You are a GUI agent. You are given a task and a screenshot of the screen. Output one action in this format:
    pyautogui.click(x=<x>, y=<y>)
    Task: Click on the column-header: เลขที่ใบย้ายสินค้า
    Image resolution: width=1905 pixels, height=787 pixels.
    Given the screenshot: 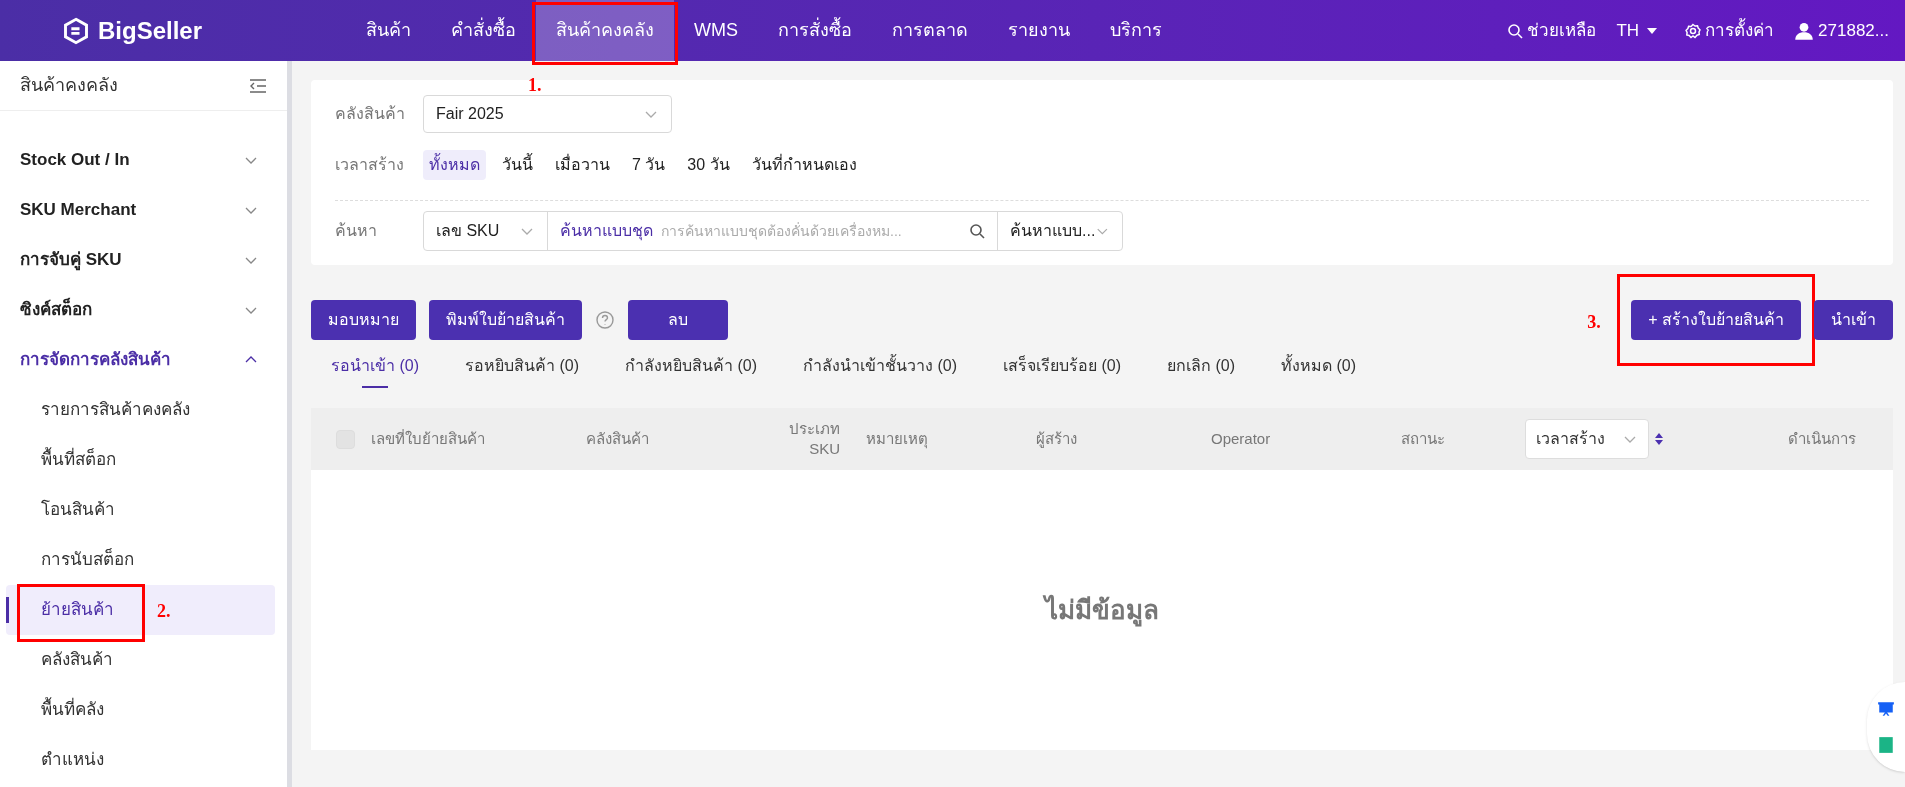 What is the action you would take?
    pyautogui.click(x=428, y=438)
    